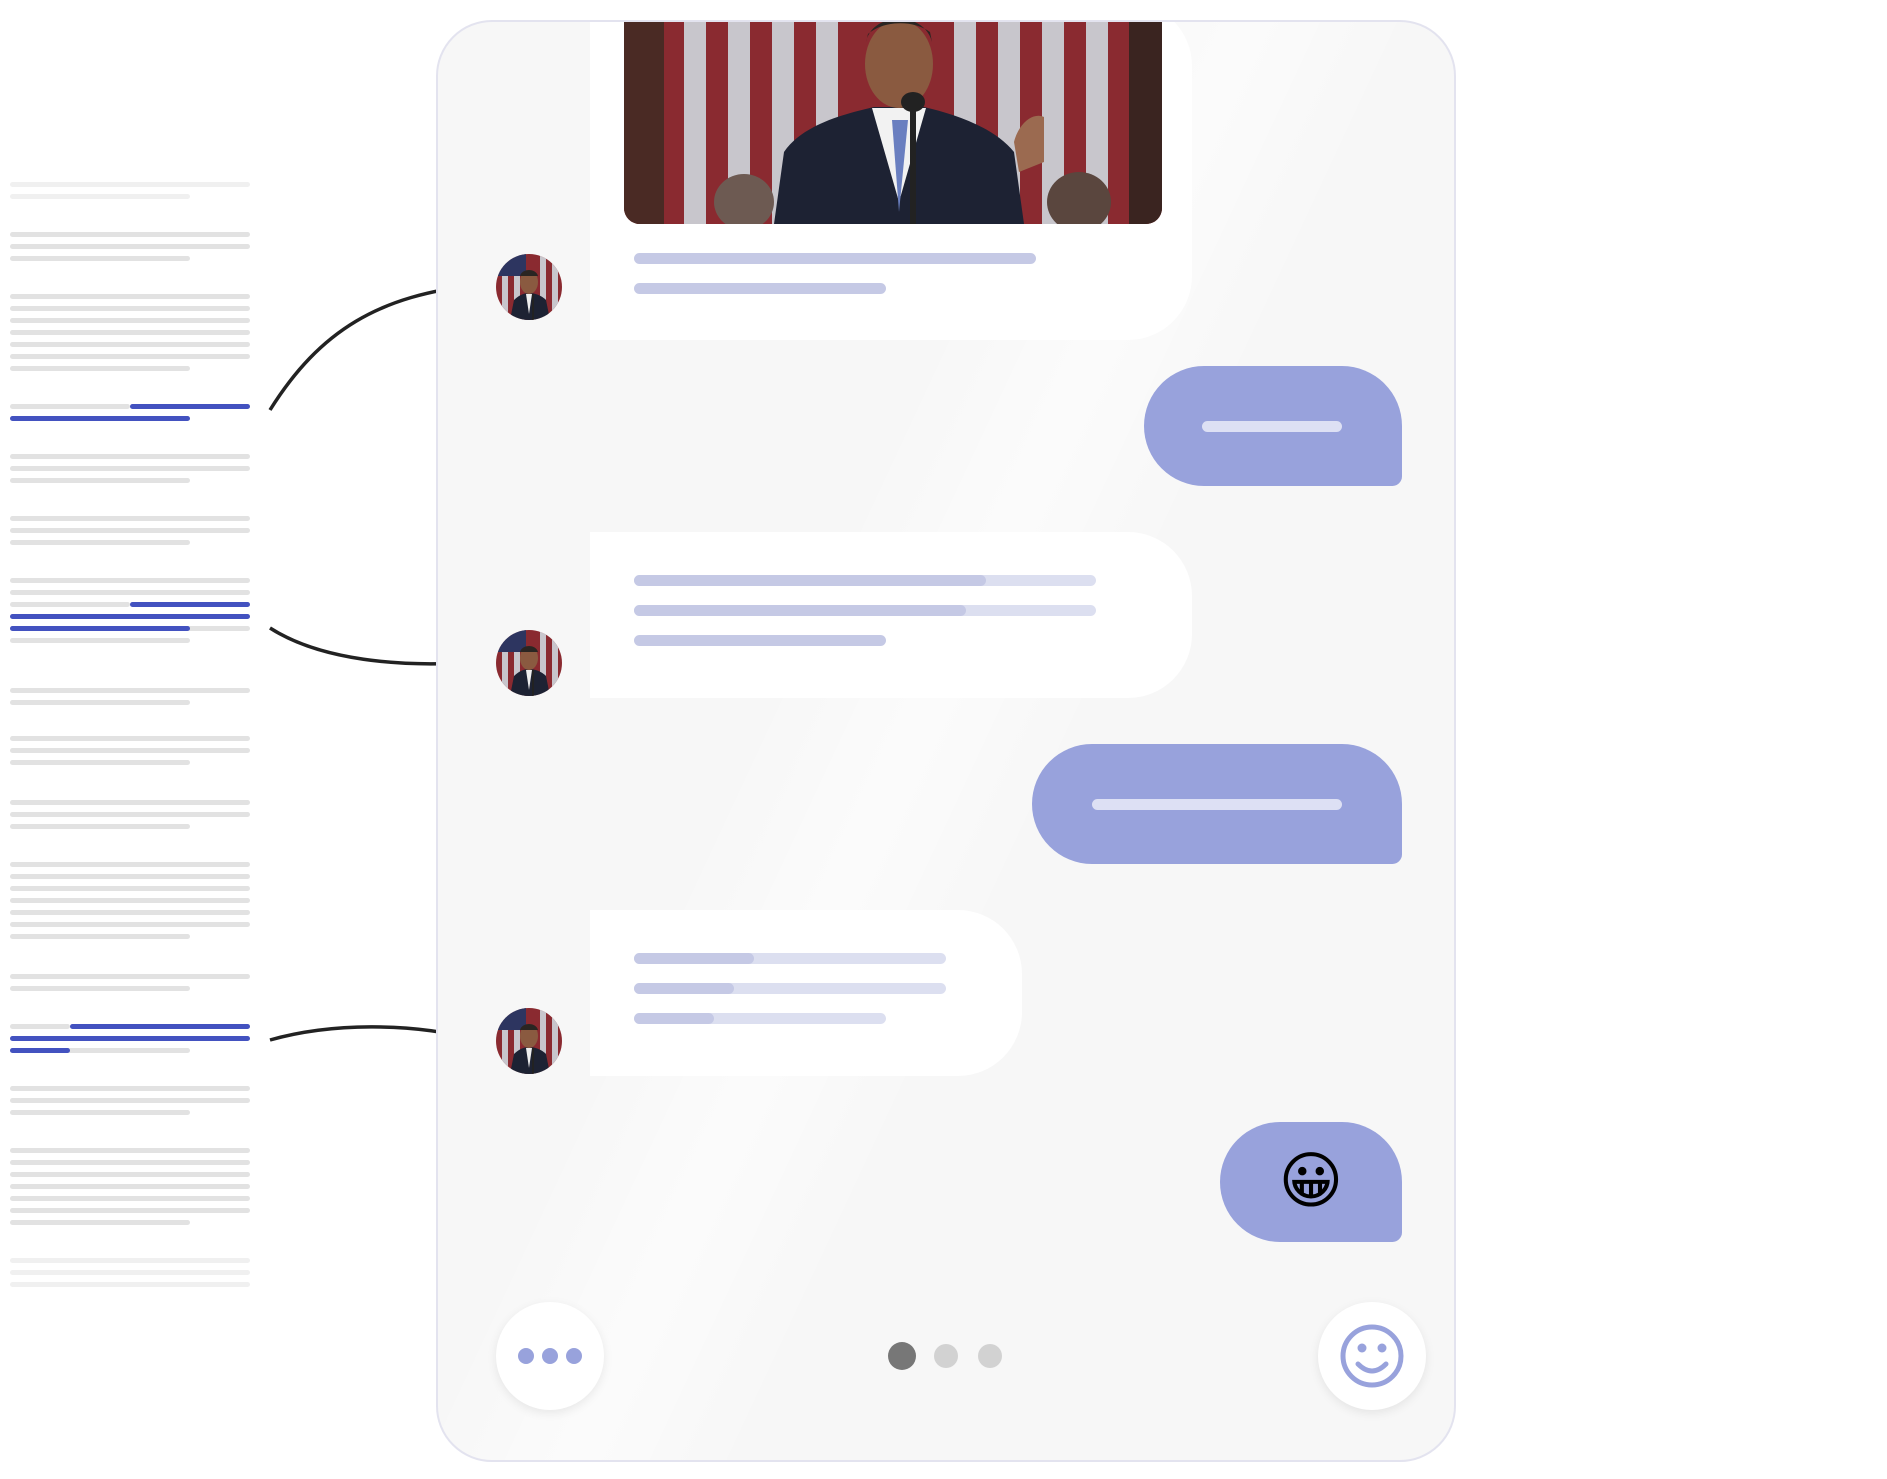  What do you see at coordinates (760, 640) in the screenshot?
I see `text-line` at bounding box center [760, 640].